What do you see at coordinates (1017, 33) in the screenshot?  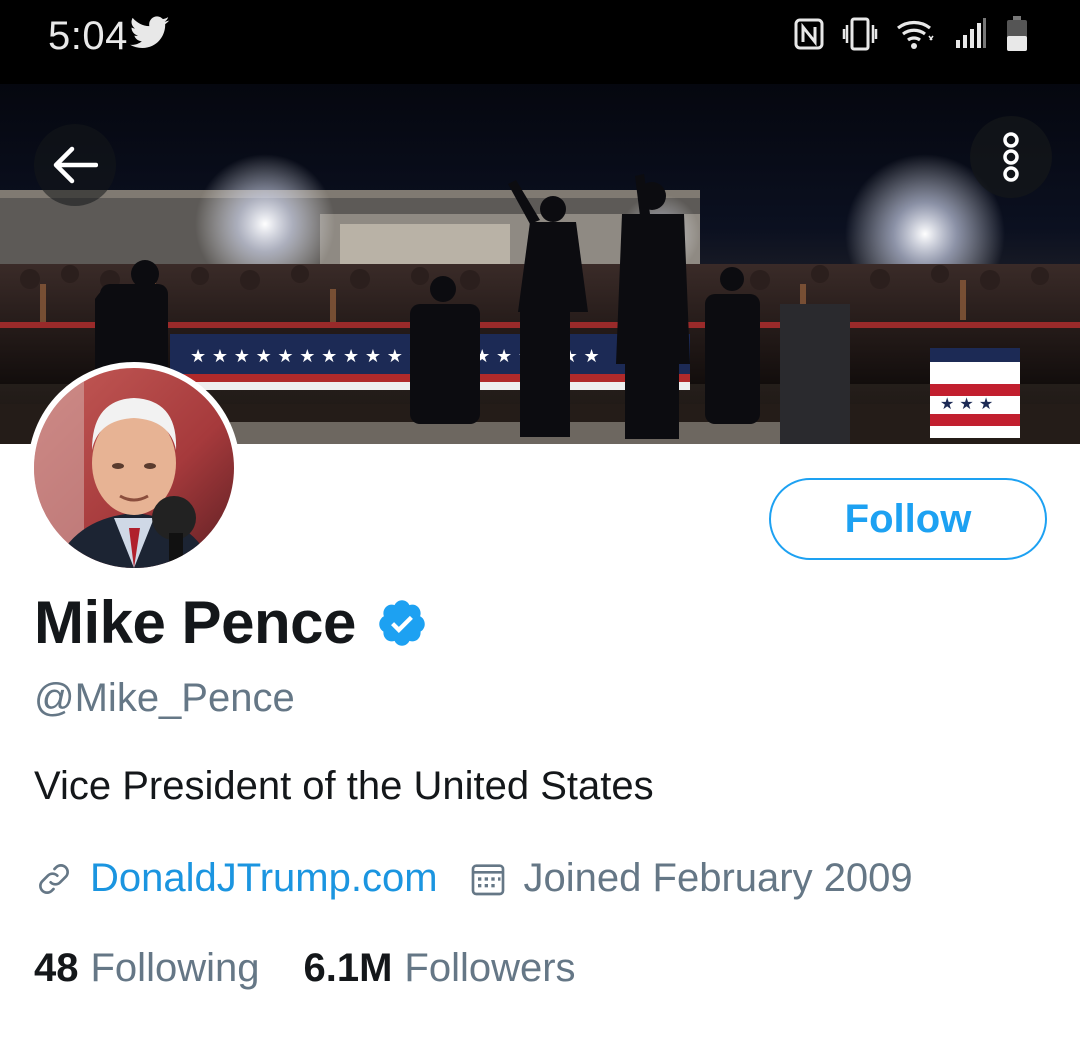 I see `battery-icon` at bounding box center [1017, 33].